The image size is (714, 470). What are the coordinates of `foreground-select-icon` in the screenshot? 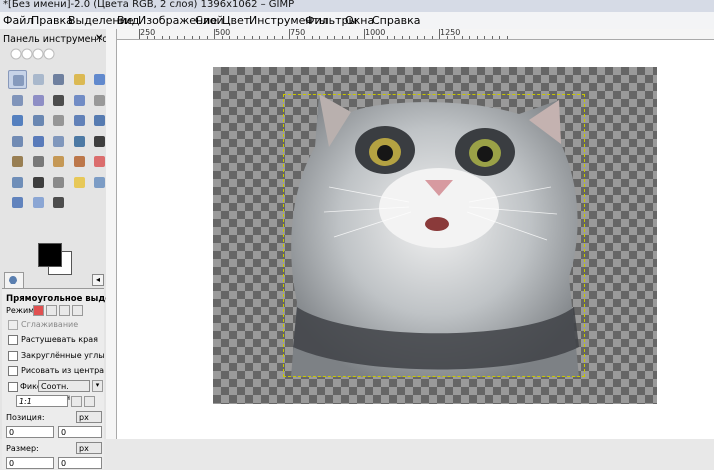 It's located at (17, 100).